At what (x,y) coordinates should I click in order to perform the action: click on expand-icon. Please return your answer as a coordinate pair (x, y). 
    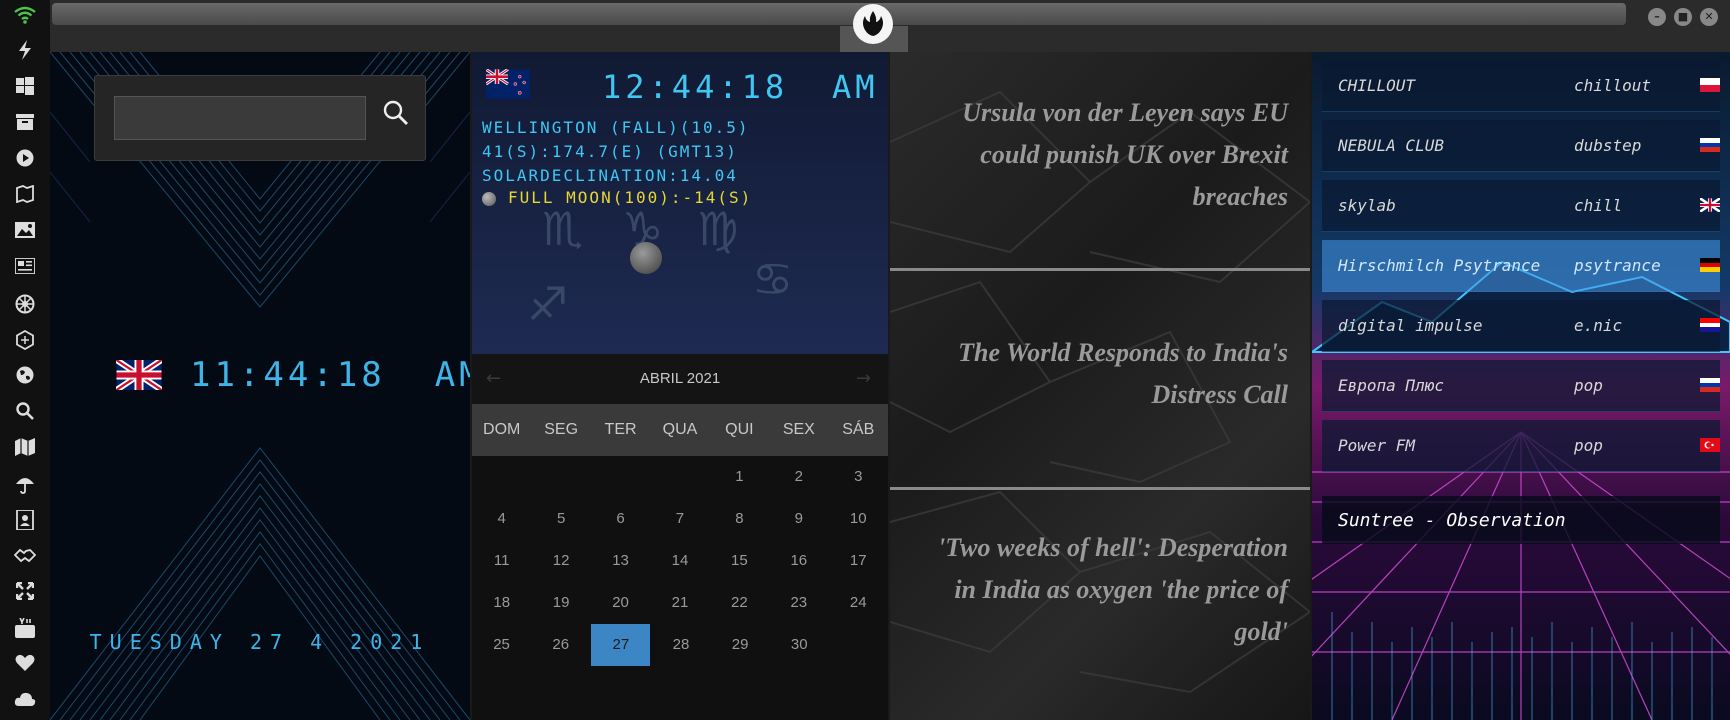
    Looking at the image, I should click on (25, 593).